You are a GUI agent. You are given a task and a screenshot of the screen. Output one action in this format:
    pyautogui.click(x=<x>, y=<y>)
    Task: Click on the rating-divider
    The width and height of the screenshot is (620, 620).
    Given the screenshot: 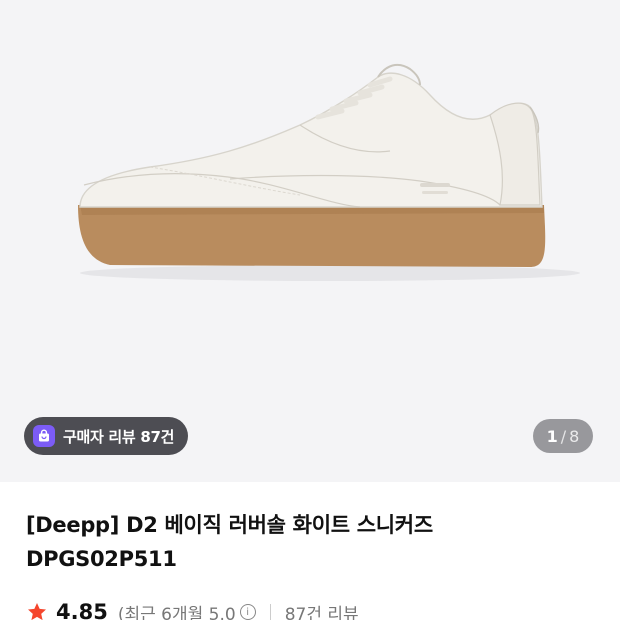 What is the action you would take?
    pyautogui.click(x=270, y=612)
    